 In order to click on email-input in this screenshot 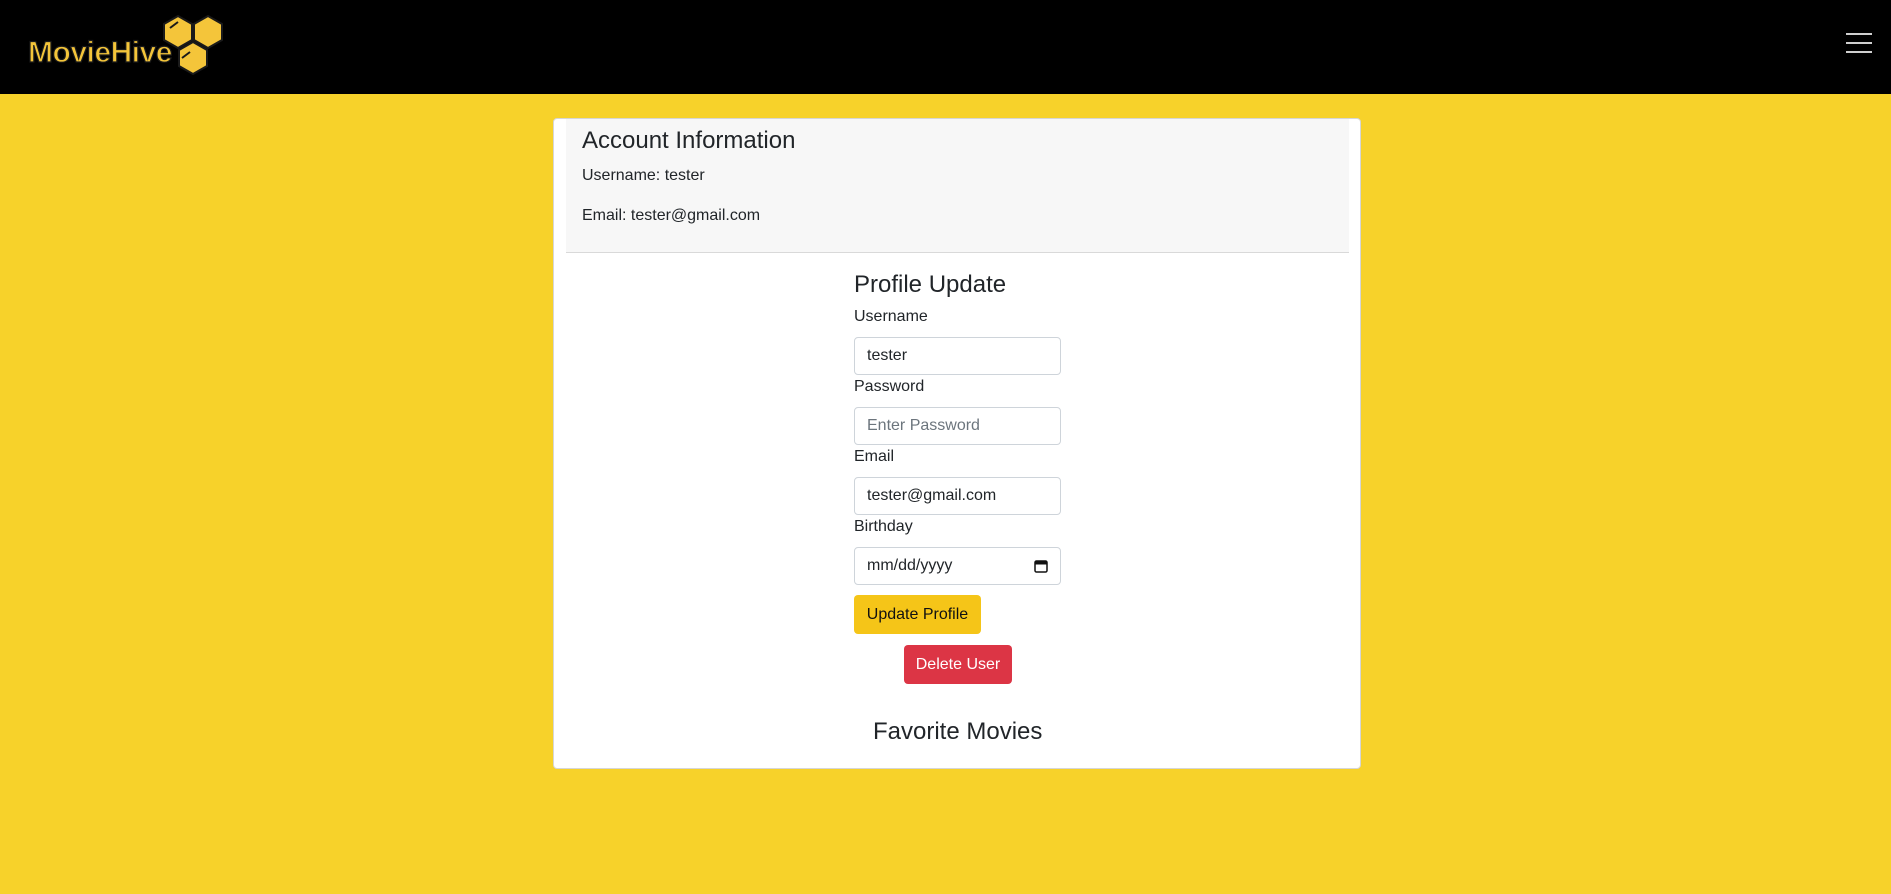, I will do `click(957, 496)`.